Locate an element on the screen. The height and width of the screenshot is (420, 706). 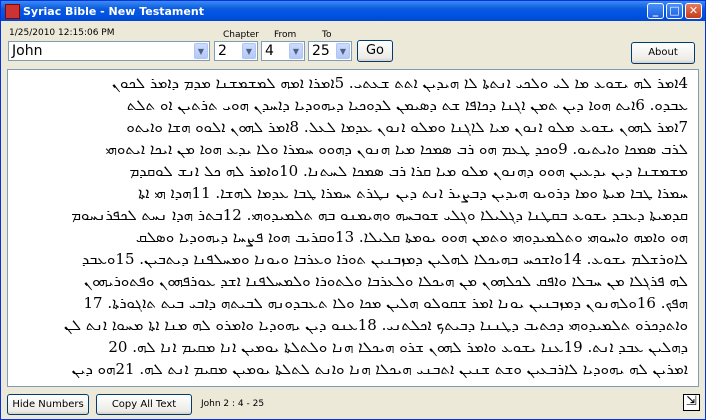
to-select: 25 ▼ is located at coordinates (330, 51).